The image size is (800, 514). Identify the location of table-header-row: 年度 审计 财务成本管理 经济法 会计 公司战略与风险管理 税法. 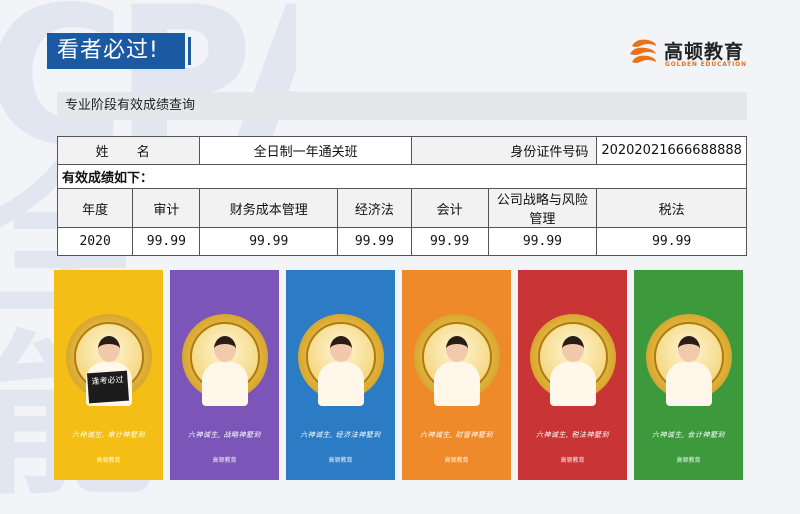
(401, 208).